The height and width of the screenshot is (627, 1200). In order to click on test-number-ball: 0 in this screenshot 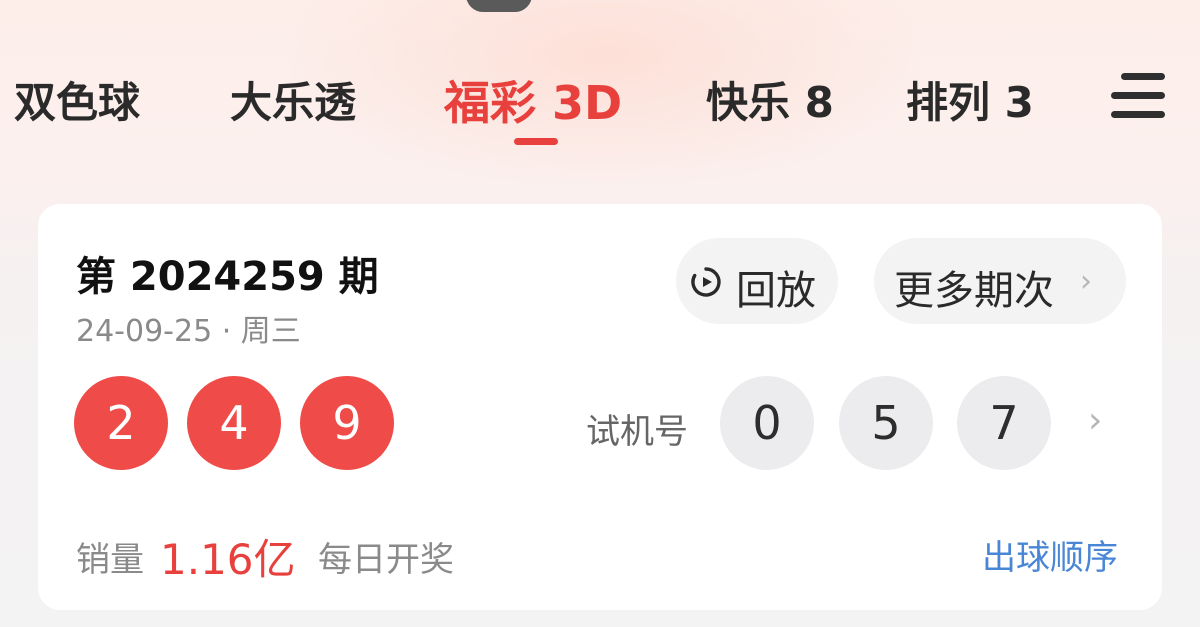, I will do `click(767, 423)`.